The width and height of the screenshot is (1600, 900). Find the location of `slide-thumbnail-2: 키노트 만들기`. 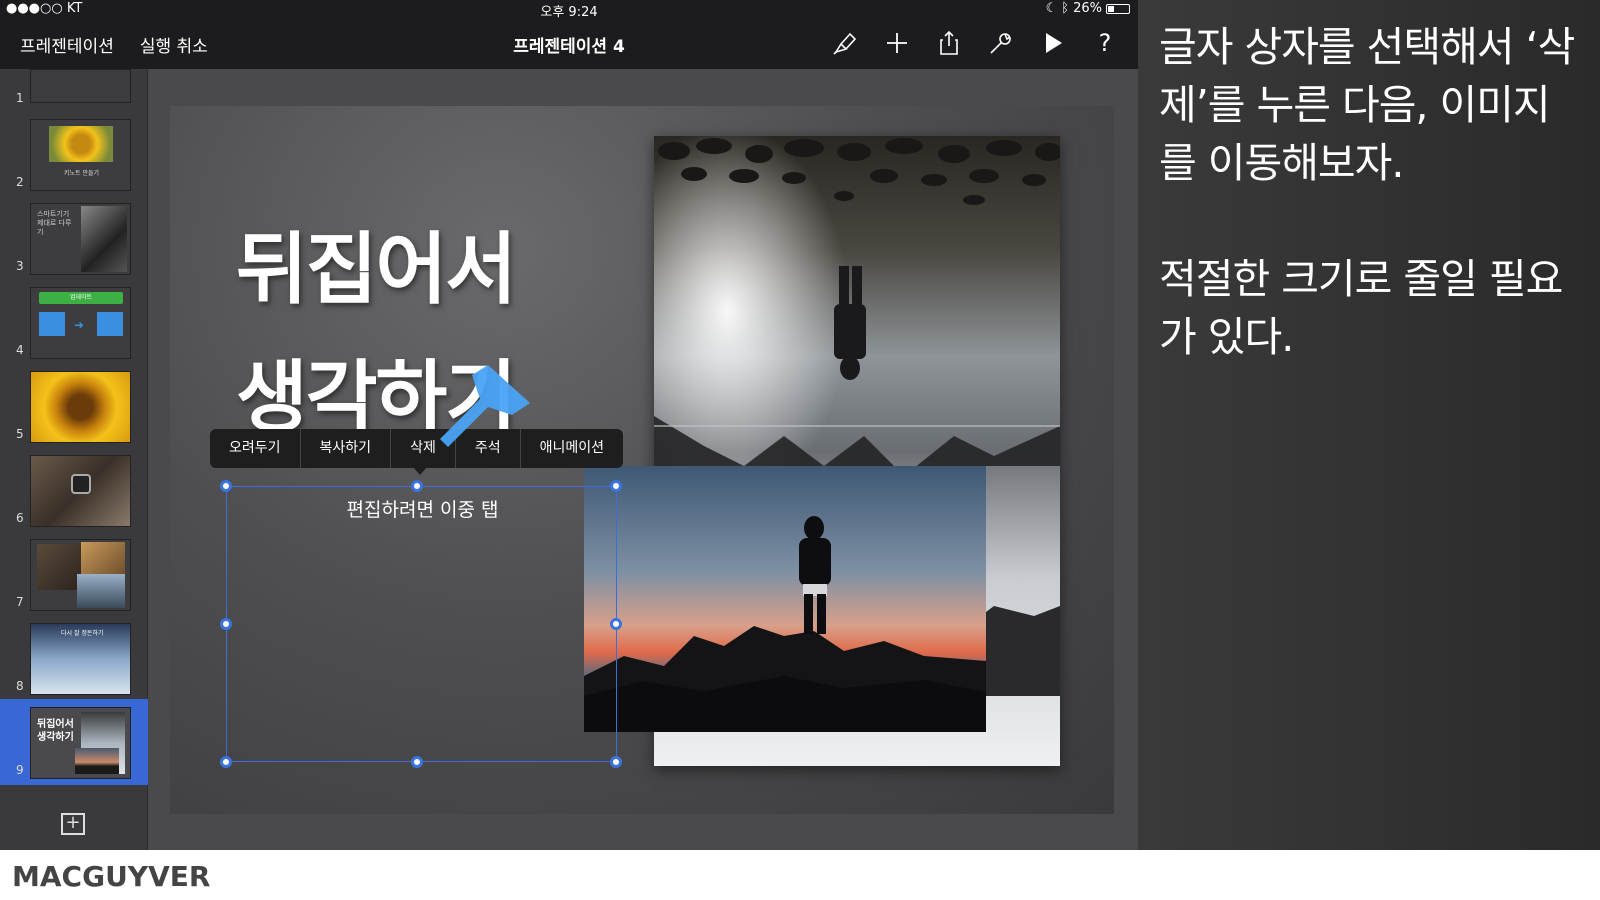

slide-thumbnail-2: 키노트 만들기 is located at coordinates (80, 155).